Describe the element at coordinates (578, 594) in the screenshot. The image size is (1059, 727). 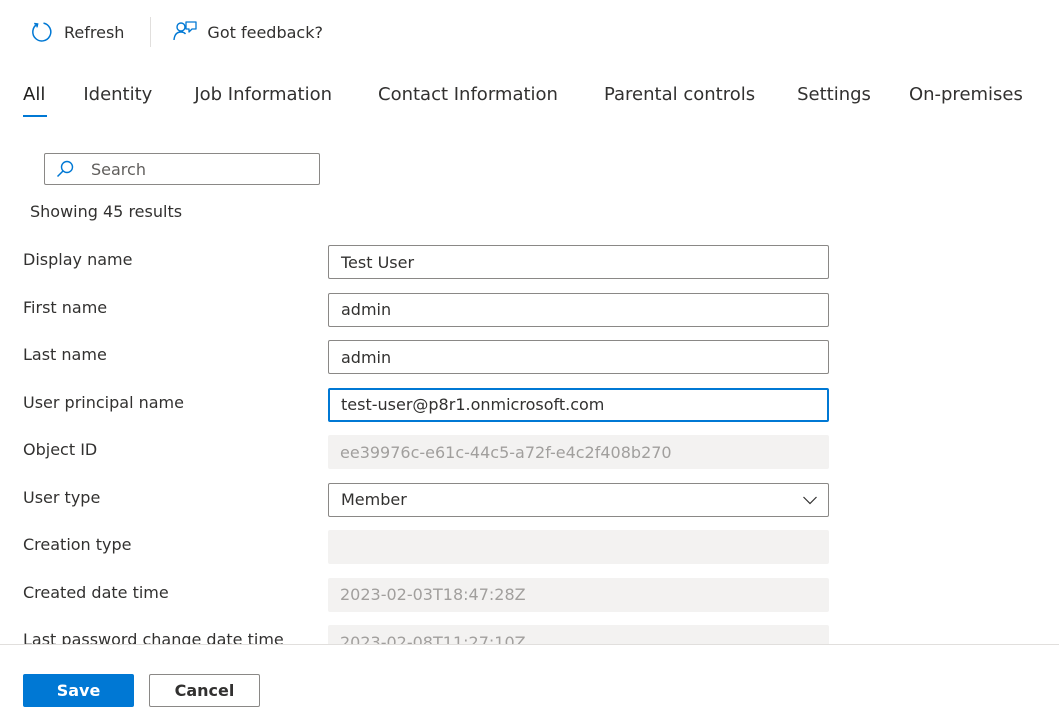
I see `created-date-time-field: 2023-02-03T18:47:28Z` at that location.